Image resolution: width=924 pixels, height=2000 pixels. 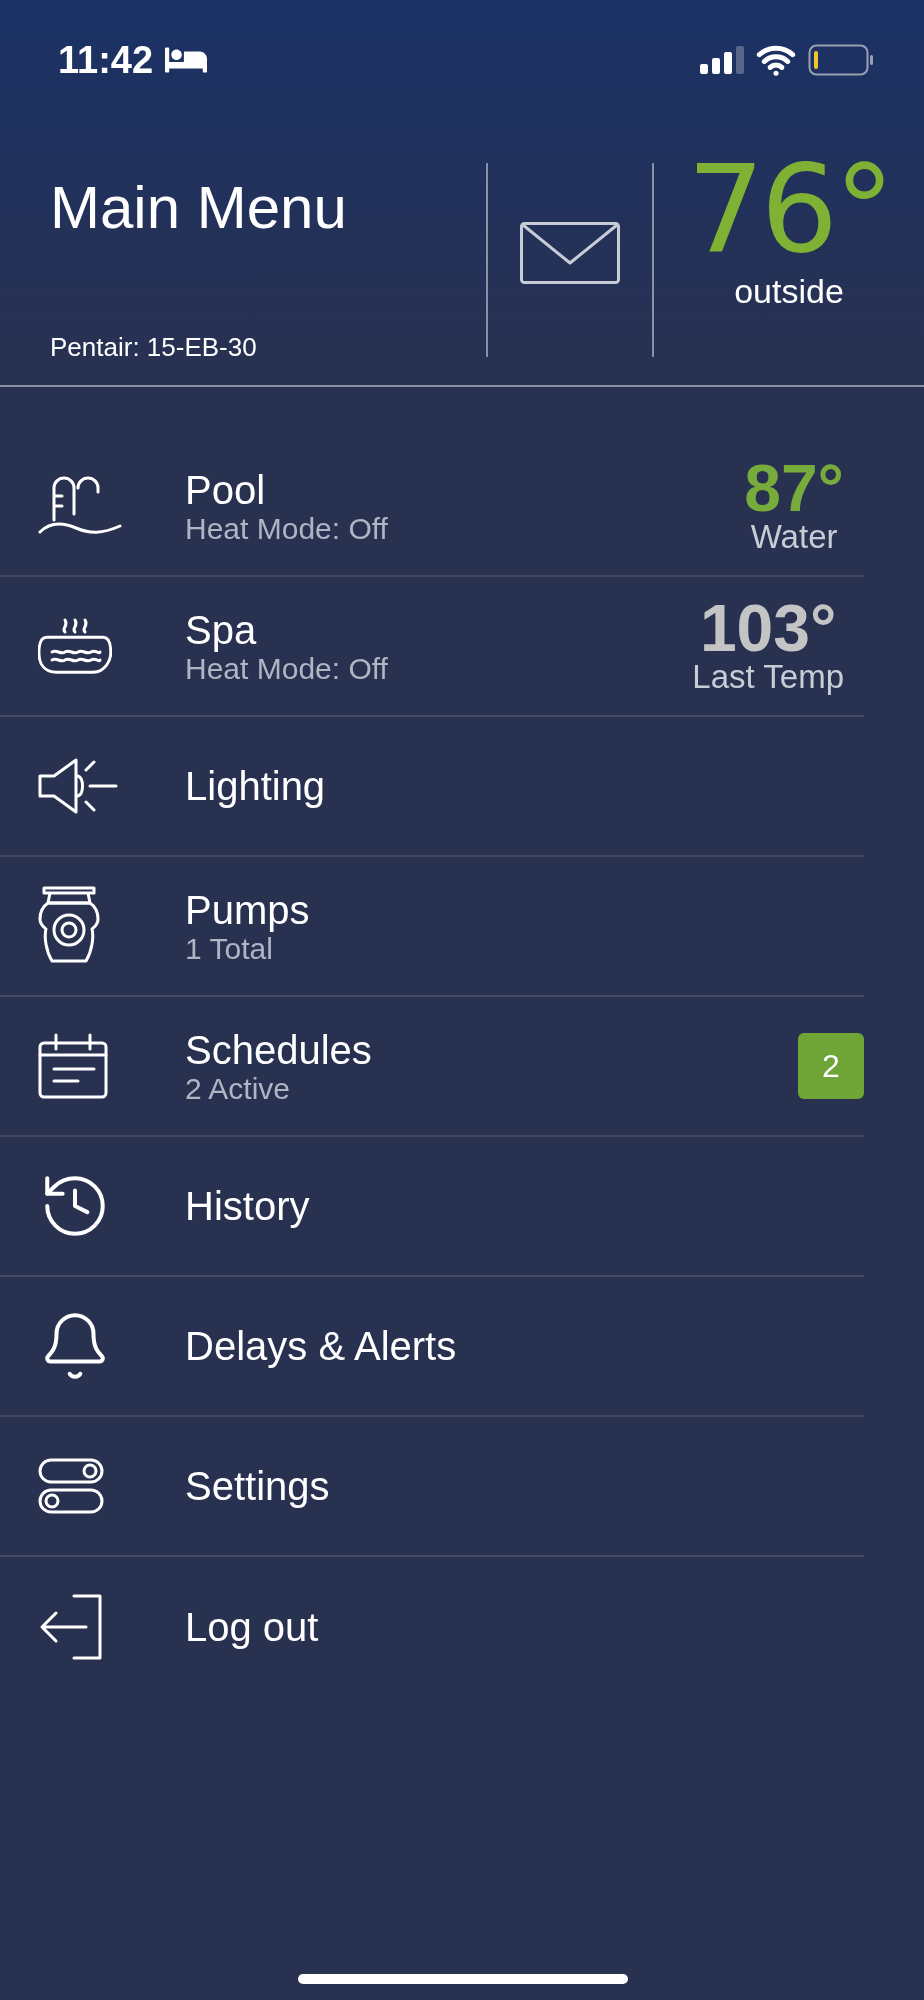 I want to click on battery-icon, so click(x=841, y=60).